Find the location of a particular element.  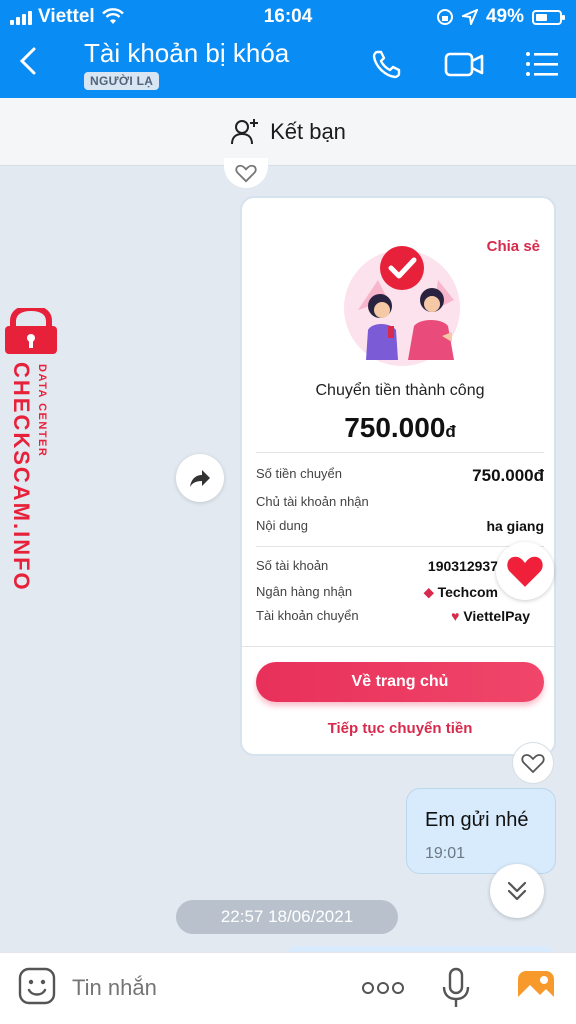

more-options-icon is located at coordinates (383, 988).